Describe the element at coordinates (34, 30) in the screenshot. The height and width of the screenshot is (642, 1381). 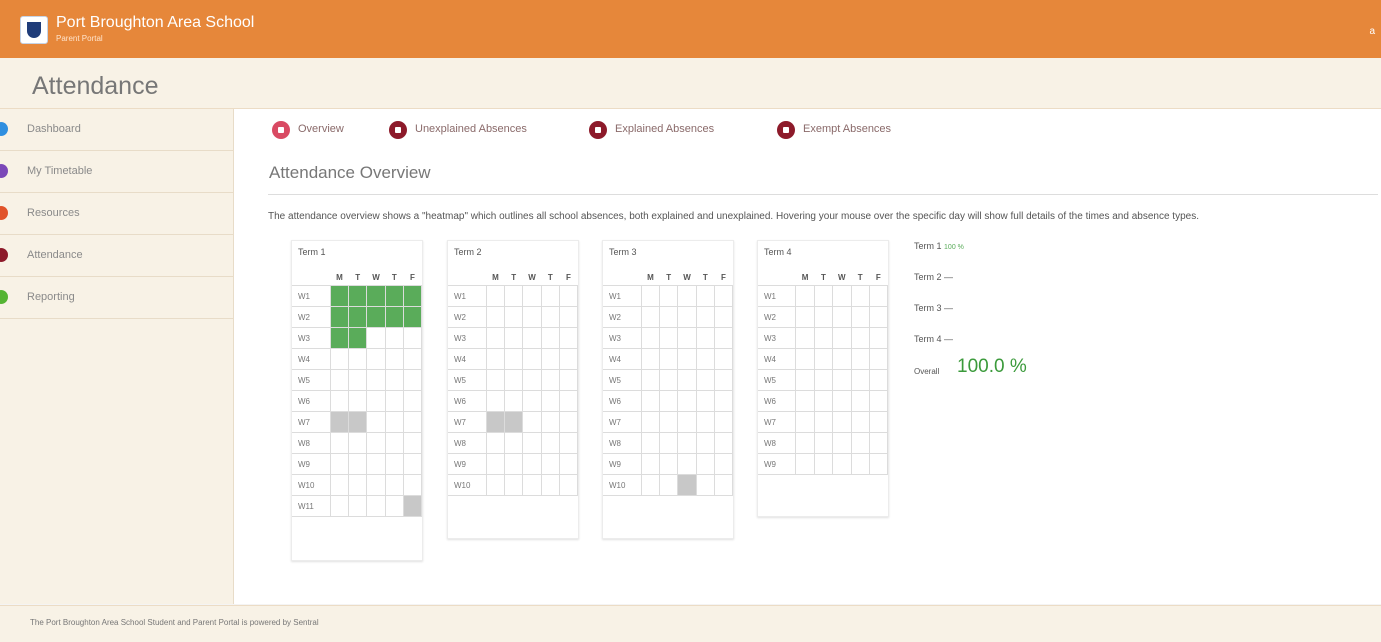
I see `school-logo-icon` at that location.